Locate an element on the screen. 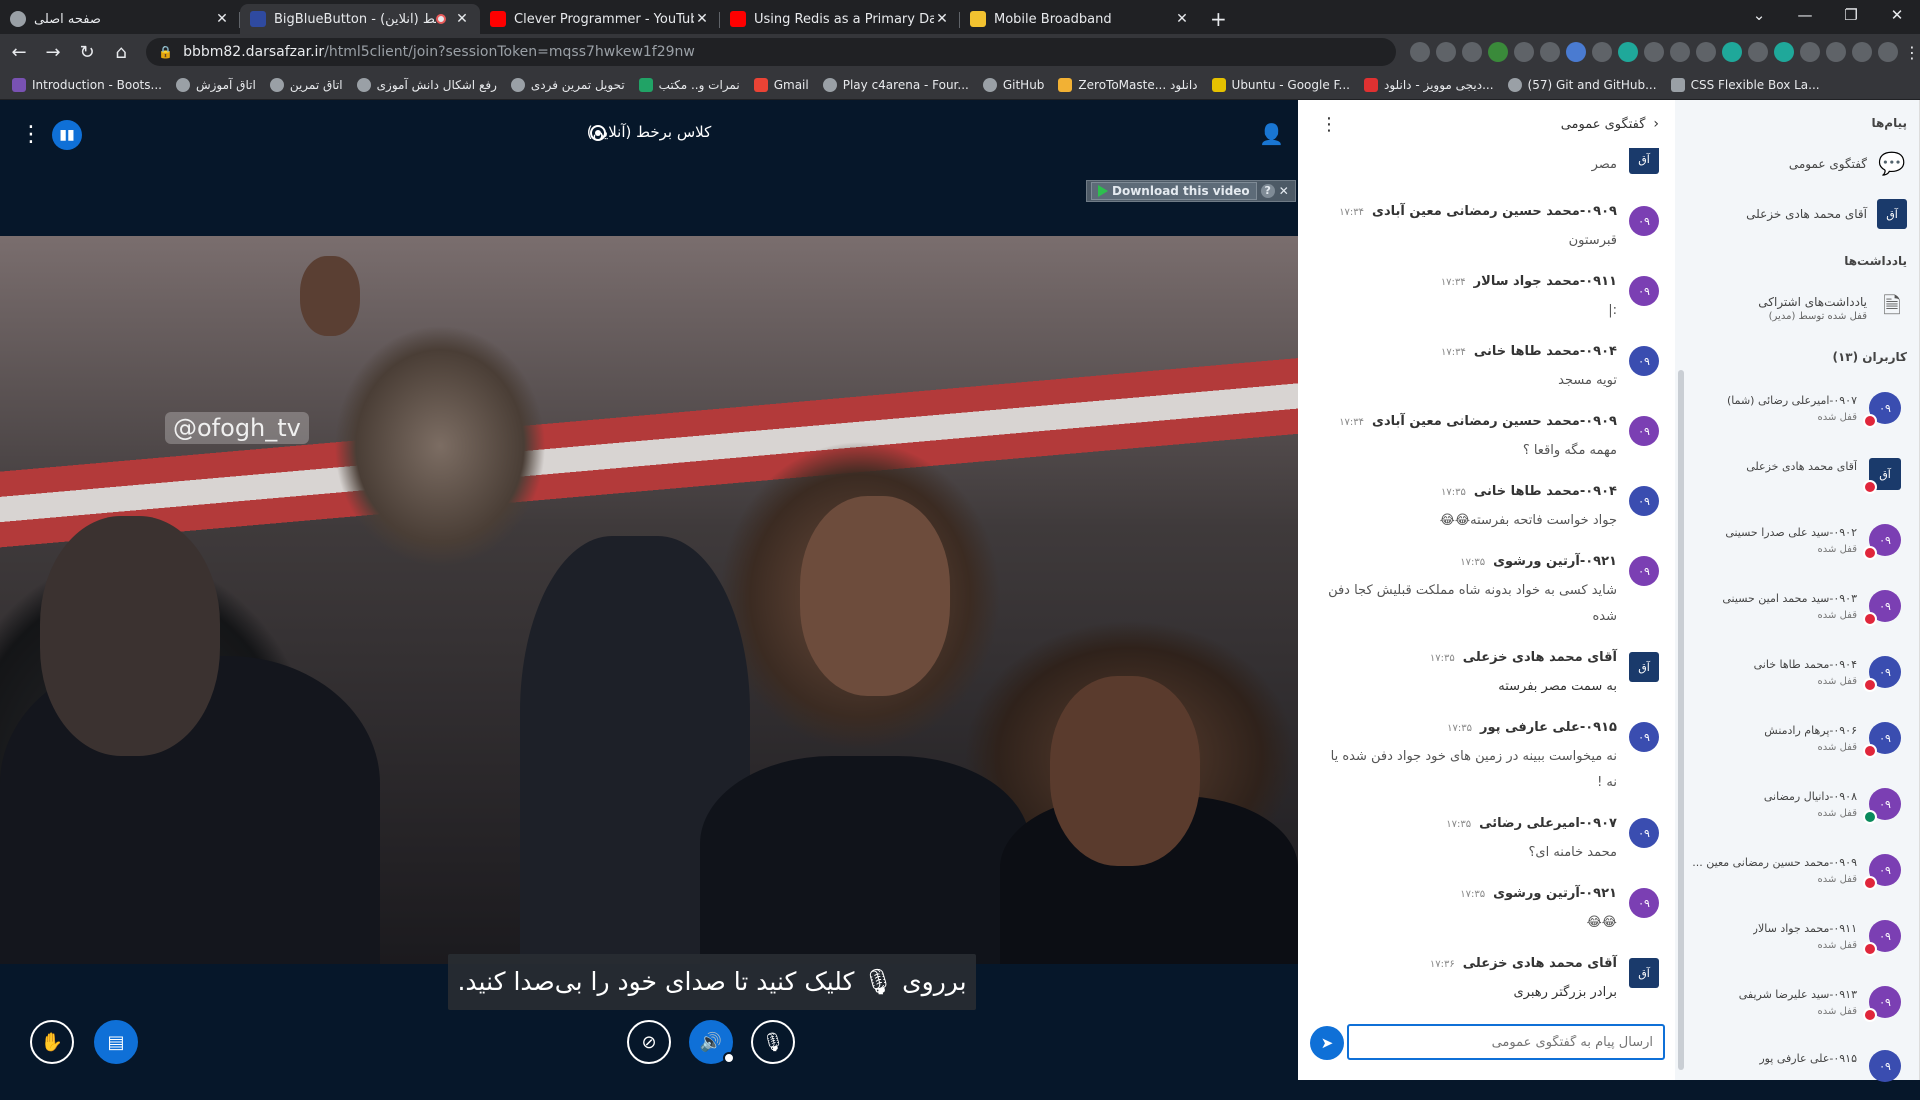  user-list-scrollbar is located at coordinates (1681, 720).